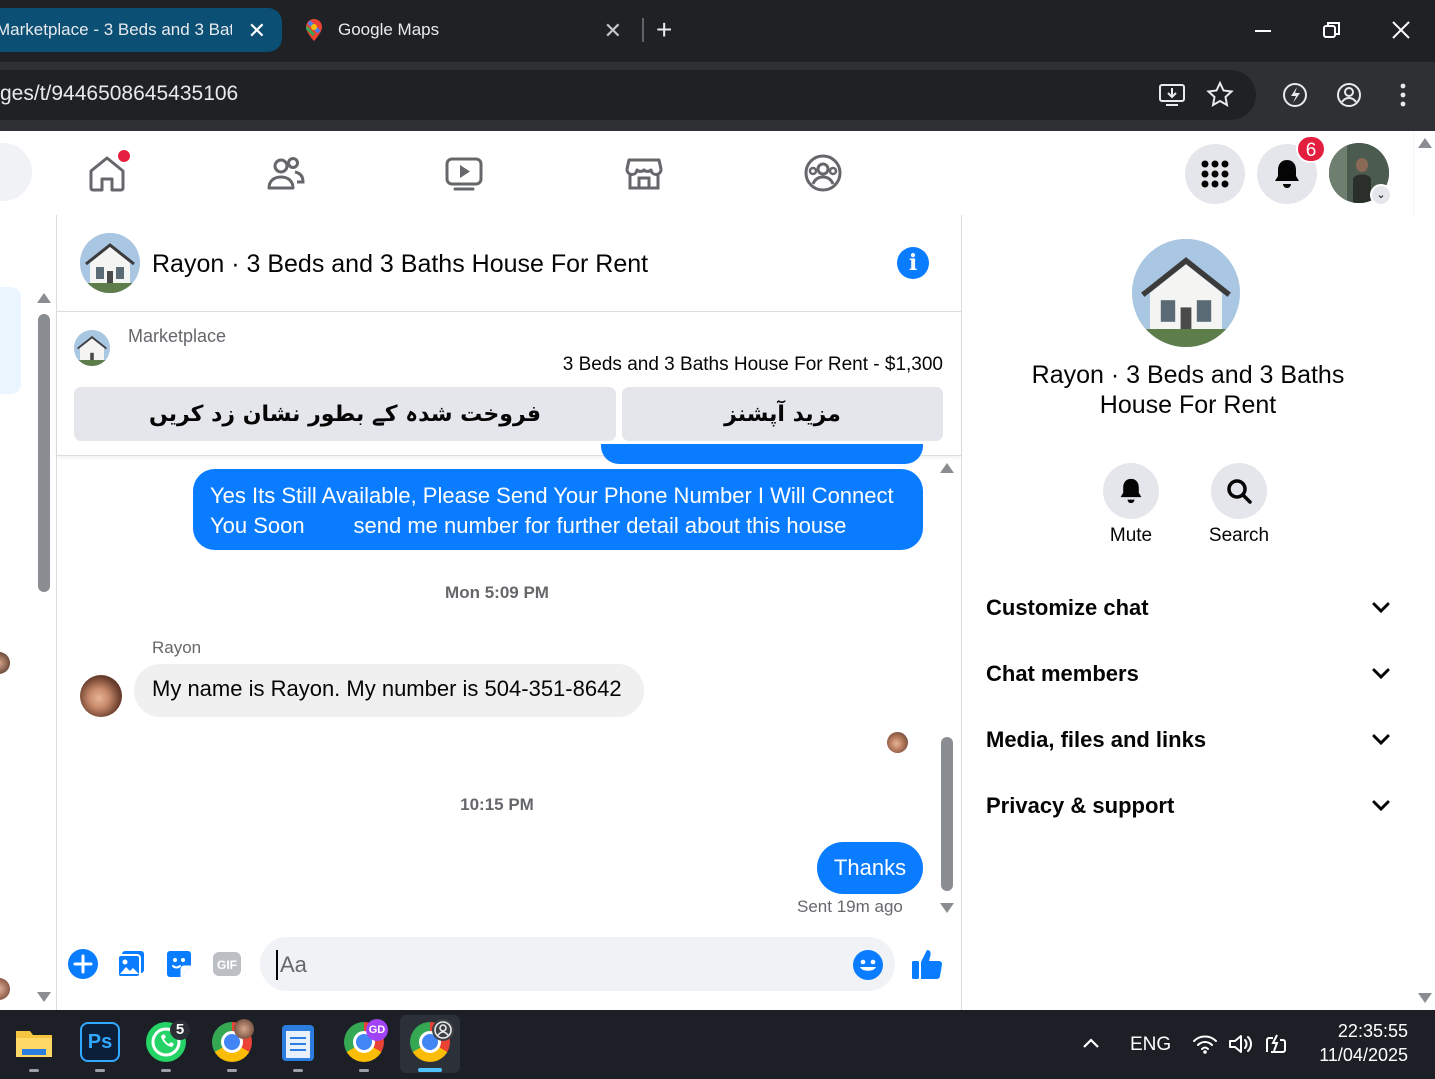 The image size is (1435, 1079). I want to click on notepad-icon, so click(298, 1043).